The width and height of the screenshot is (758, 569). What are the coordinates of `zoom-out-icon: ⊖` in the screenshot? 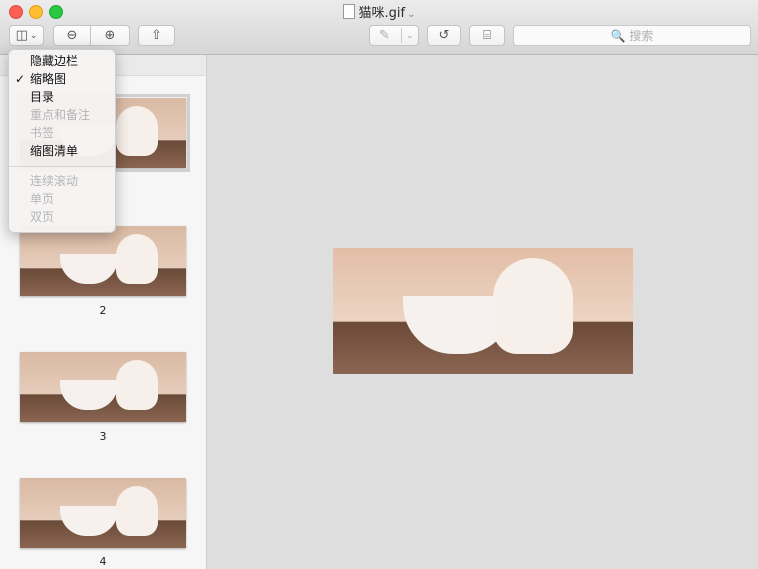 It's located at (72, 35).